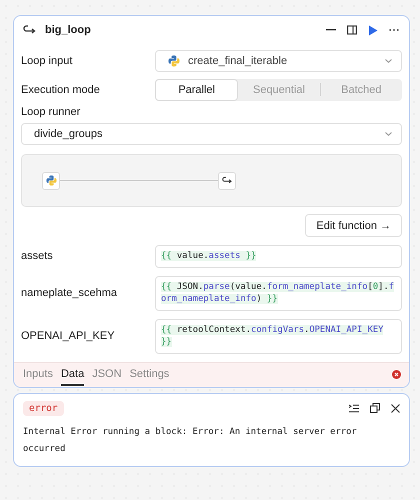 Image resolution: width=420 pixels, height=500 pixels. What do you see at coordinates (278, 336) in the screenshot?
I see `code-field: {{ retoolContext.configVars.OPENAI_API_KEY }}` at bounding box center [278, 336].